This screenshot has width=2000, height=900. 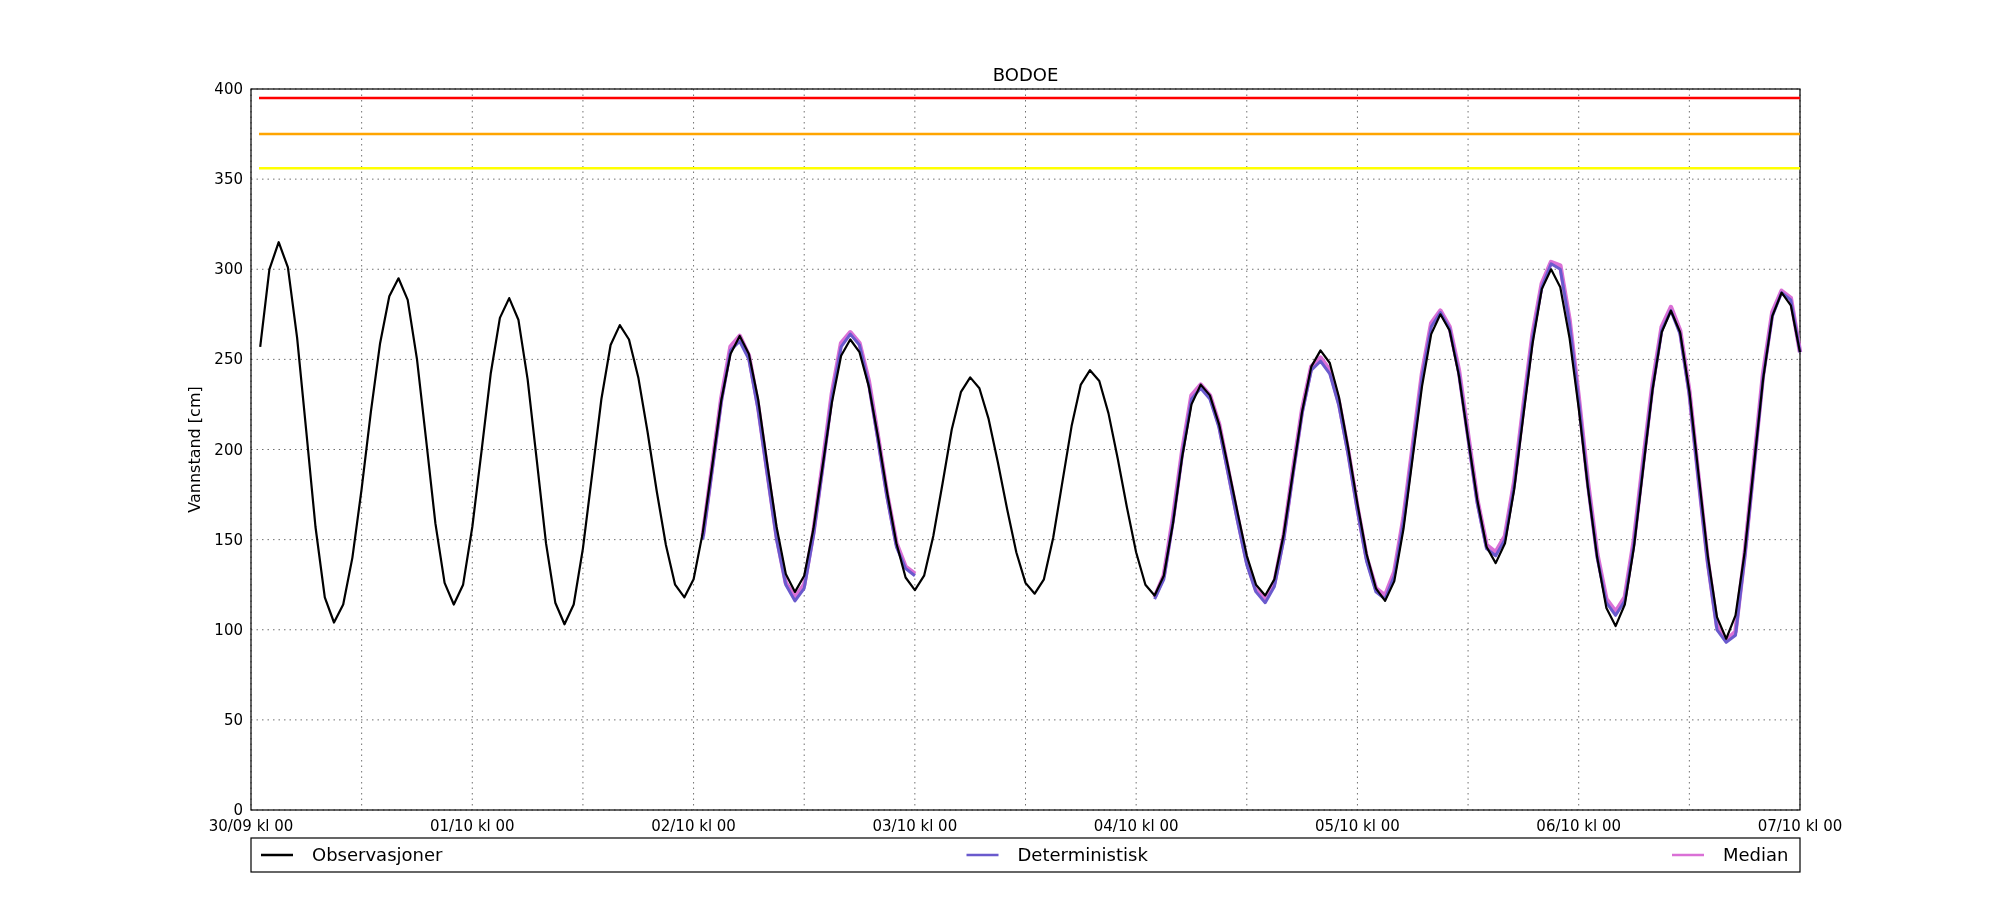 What do you see at coordinates (472, 826) in the screenshot?
I see `tick-label: 01/10 kl 00` at bounding box center [472, 826].